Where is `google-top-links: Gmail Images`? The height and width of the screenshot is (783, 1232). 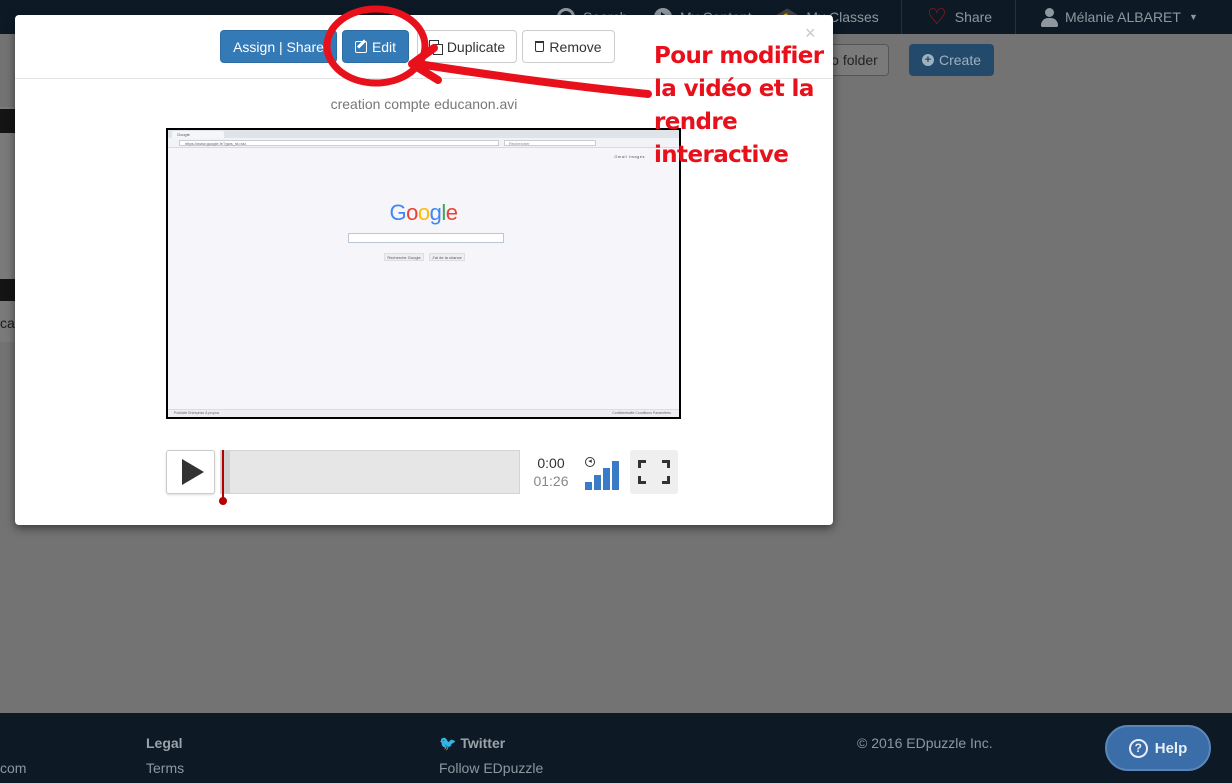 google-top-links: Gmail Images is located at coordinates (629, 156).